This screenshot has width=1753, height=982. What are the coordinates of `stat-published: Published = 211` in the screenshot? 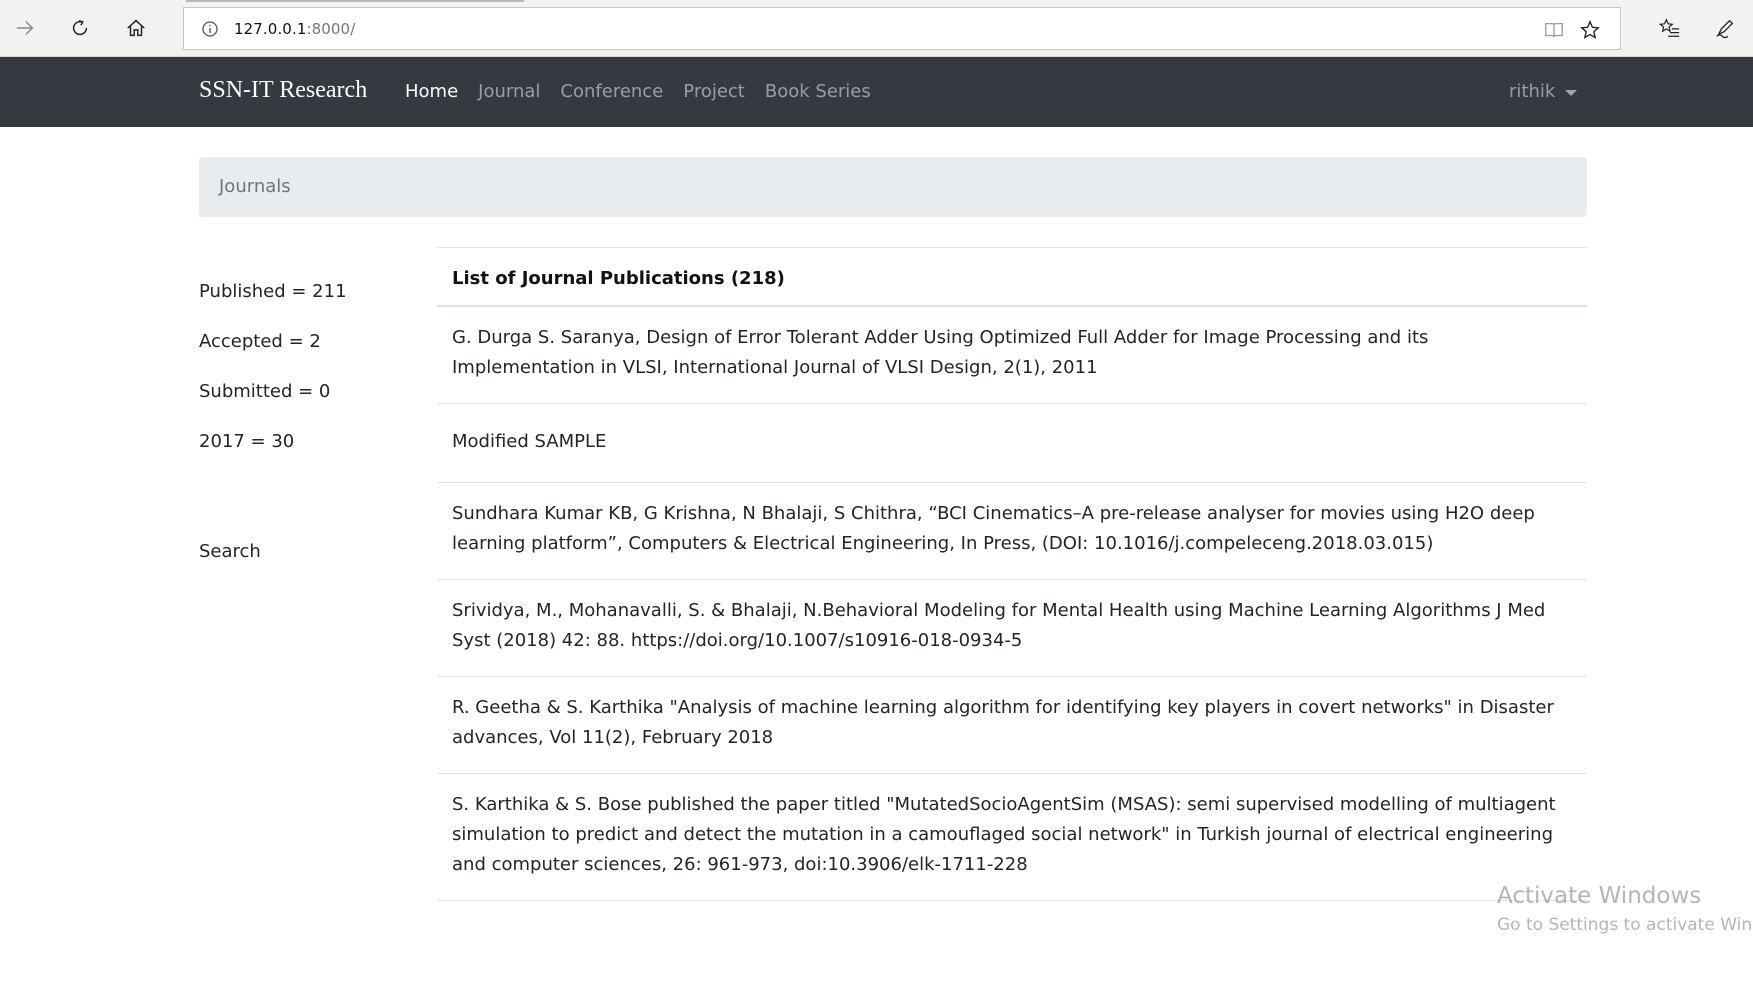 It's located at (273, 291).